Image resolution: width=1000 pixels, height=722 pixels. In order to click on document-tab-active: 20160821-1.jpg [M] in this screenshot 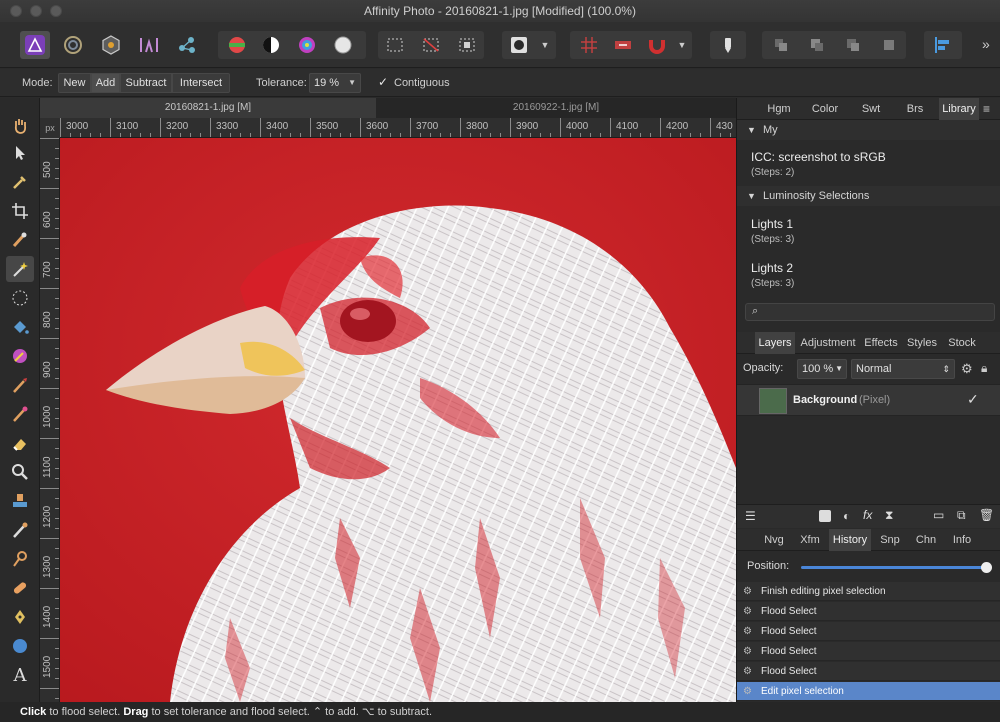, I will do `click(208, 108)`.